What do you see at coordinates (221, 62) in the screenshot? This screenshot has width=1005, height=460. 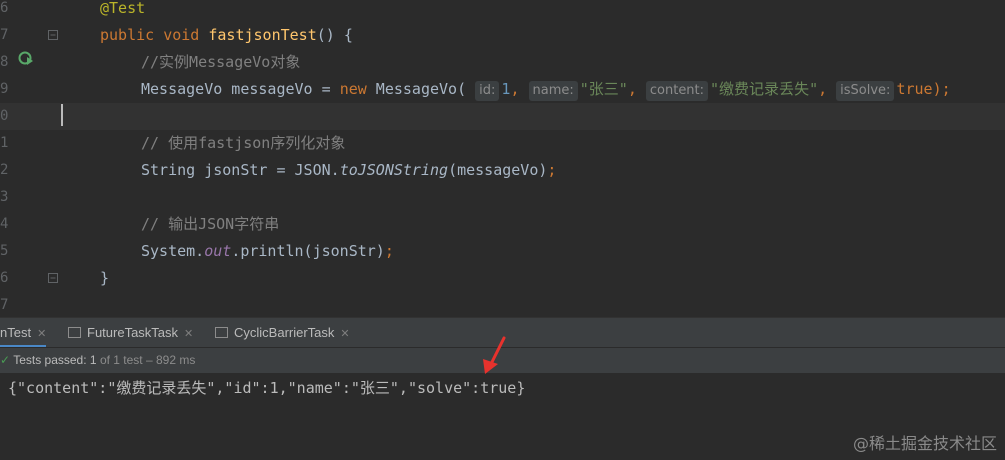 I see `code-comment: //实例MessageVo对象` at bounding box center [221, 62].